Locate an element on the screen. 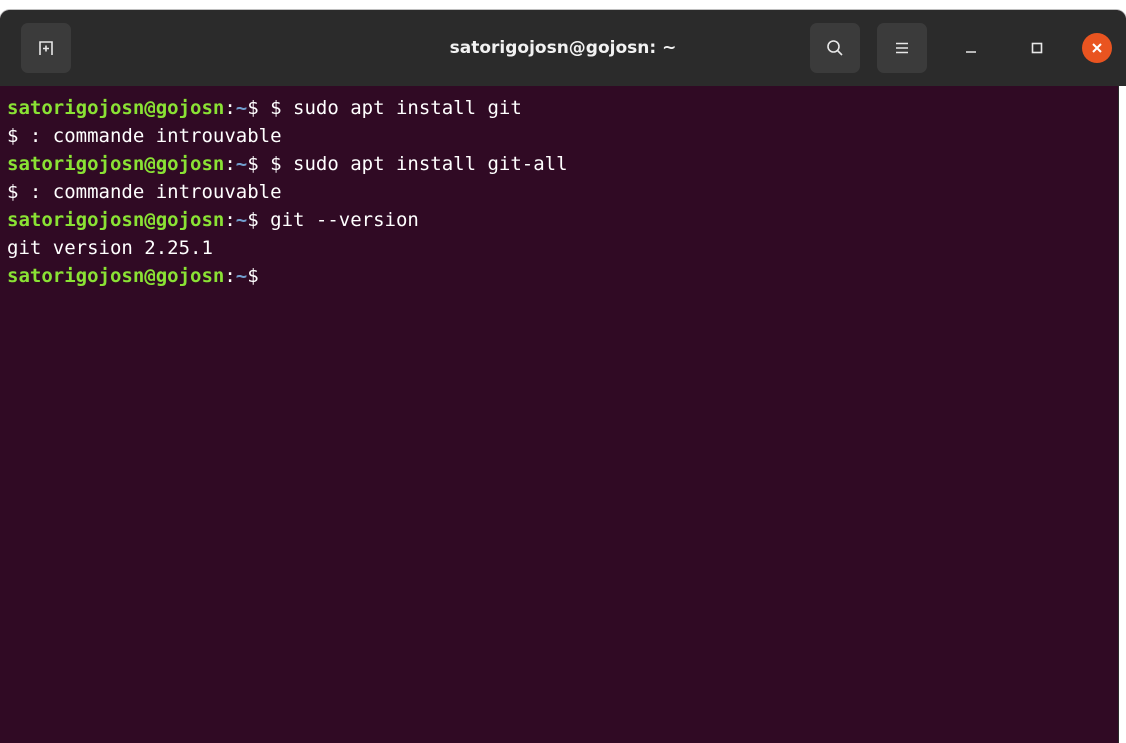 The image size is (1126, 743). search-button is located at coordinates (835, 48).